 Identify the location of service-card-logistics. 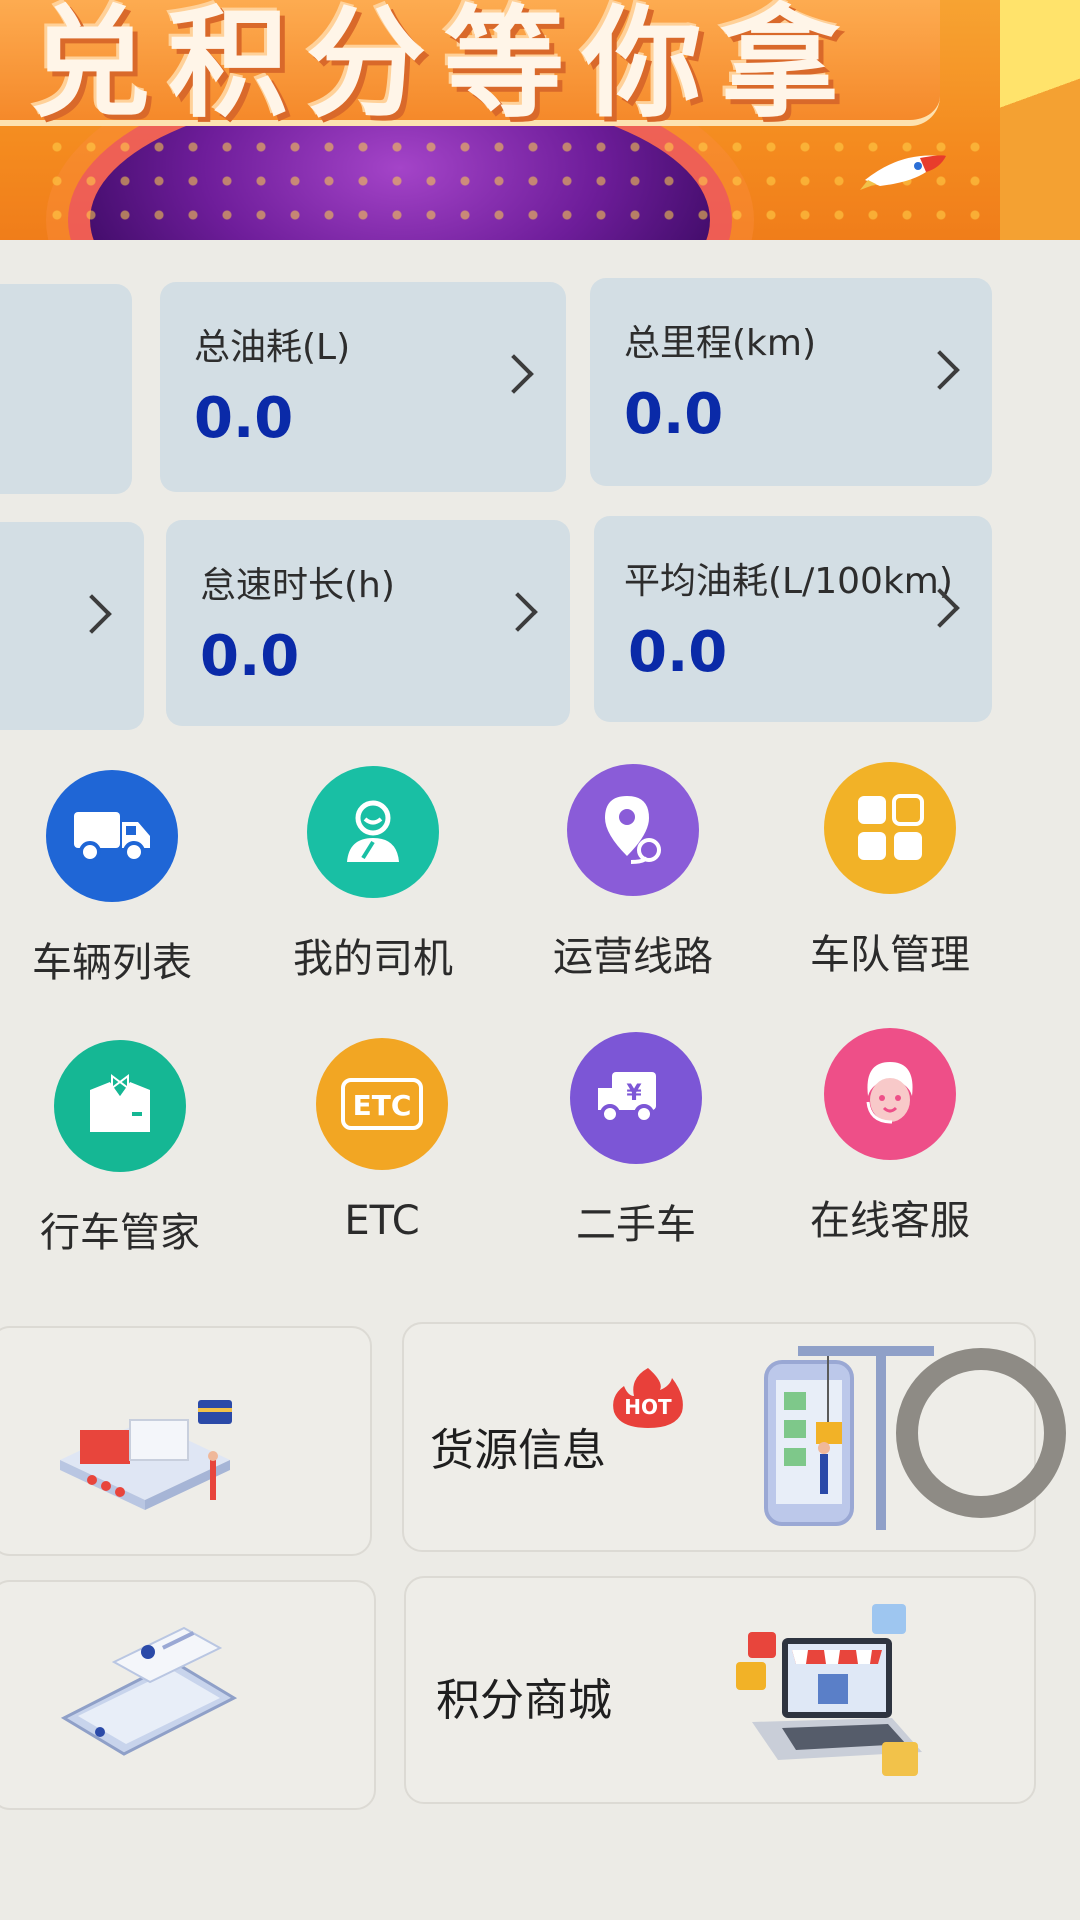
(186, 1441).